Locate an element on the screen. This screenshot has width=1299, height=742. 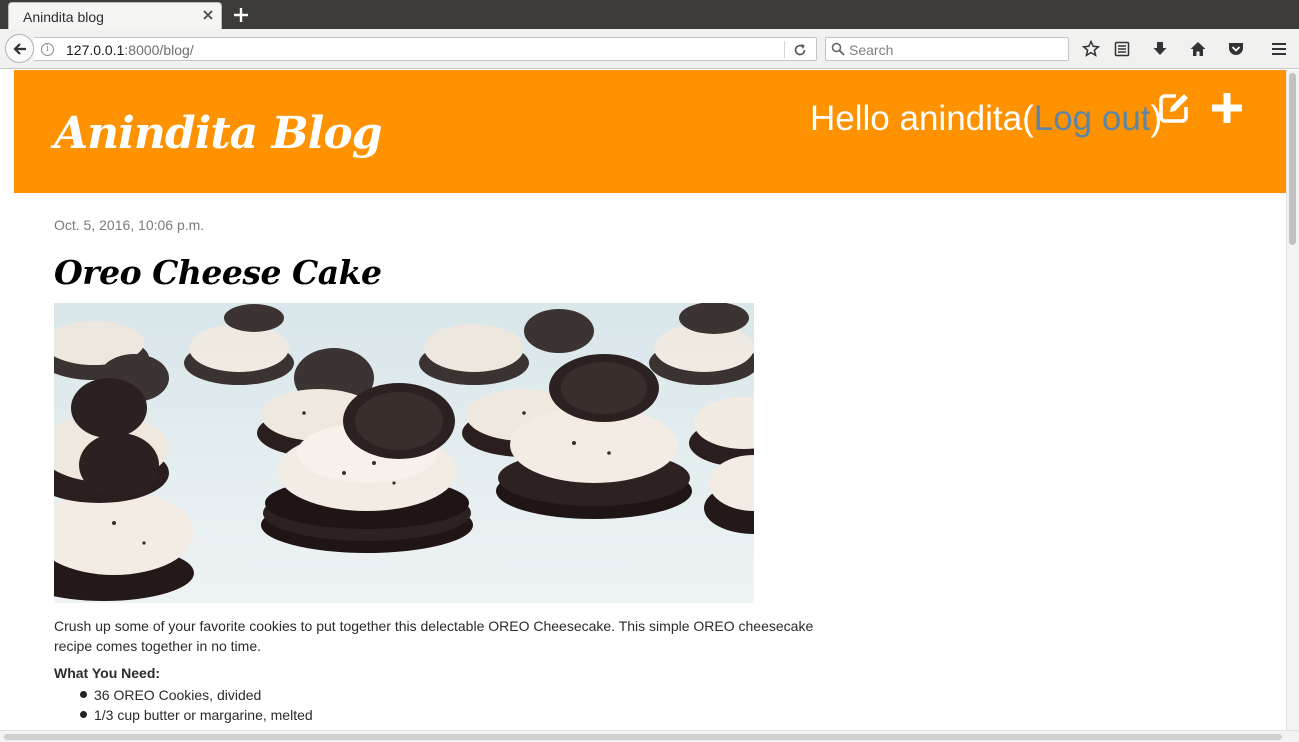
vertical-scroll-thumb is located at coordinates (1292, 159).